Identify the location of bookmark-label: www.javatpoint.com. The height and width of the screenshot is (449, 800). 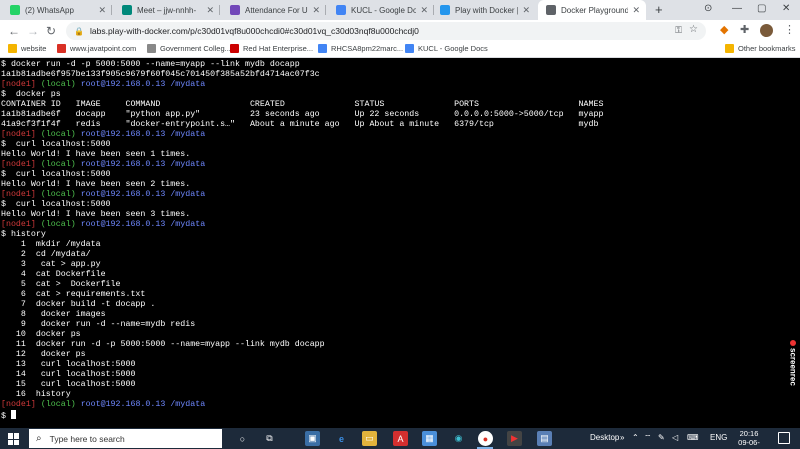
(103, 48).